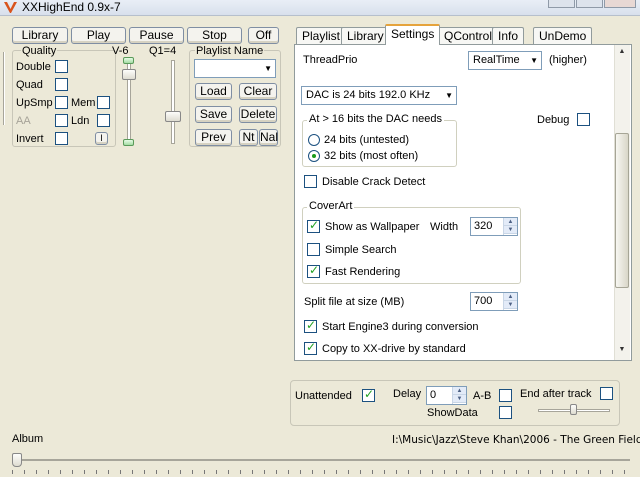 This screenshot has width=640, height=477. I want to click on unattended-label: Unattended, so click(323, 396).